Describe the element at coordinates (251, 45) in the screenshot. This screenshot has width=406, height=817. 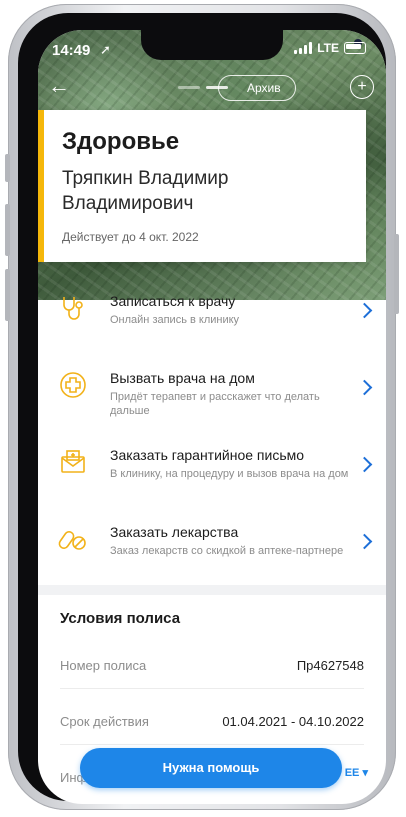
I see `phone-notch` at that location.